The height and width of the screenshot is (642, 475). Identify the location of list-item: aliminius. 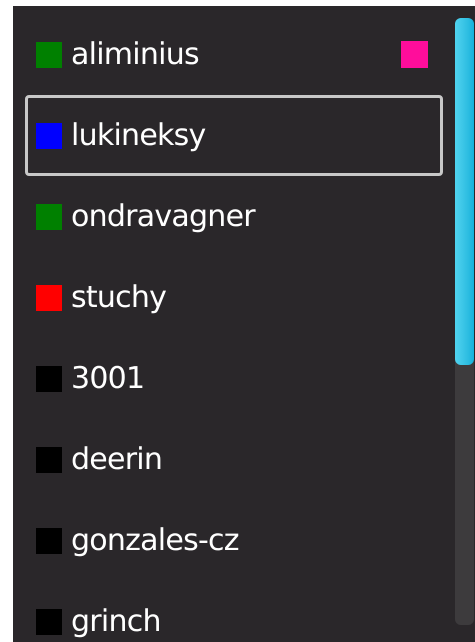
(234, 54).